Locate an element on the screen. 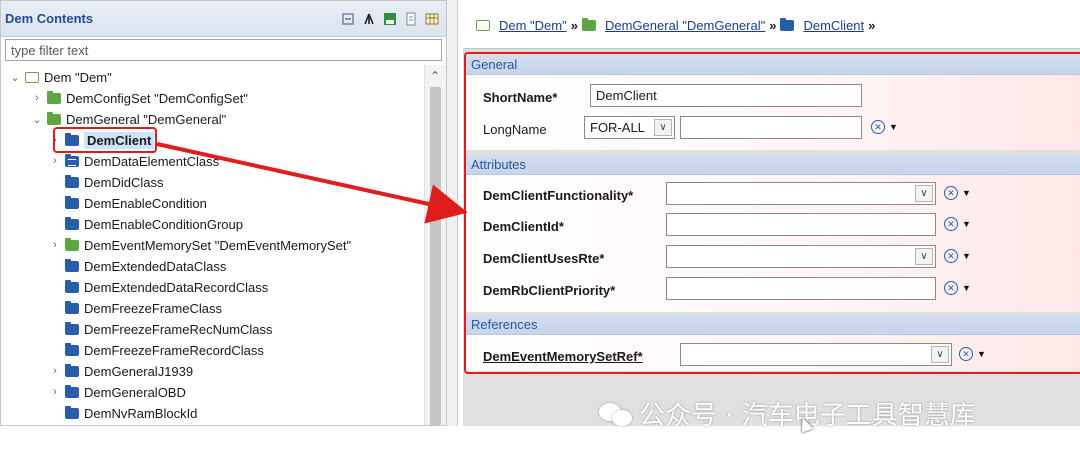  tree-scrollbar: ⌃ is located at coordinates (435, 245).